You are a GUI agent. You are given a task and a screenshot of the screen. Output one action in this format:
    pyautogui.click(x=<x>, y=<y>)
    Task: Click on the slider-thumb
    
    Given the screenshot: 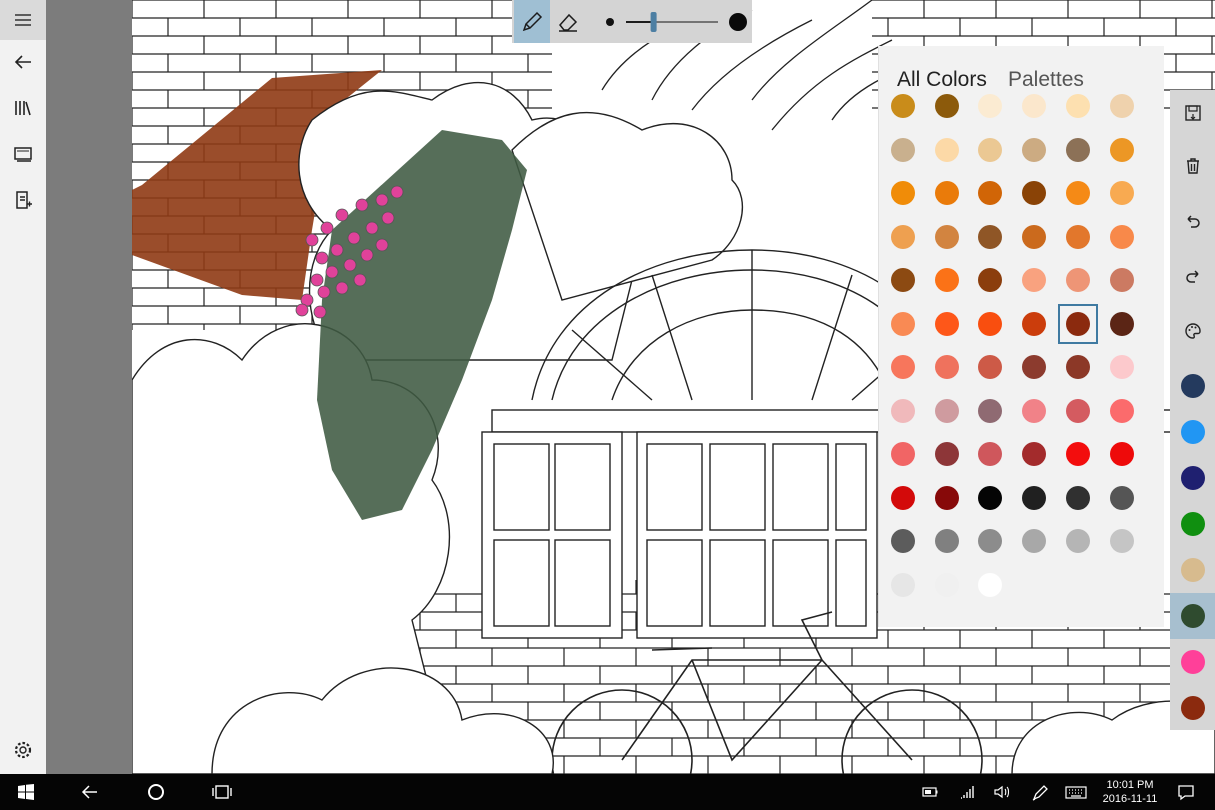 What is the action you would take?
    pyautogui.click(x=653, y=22)
    